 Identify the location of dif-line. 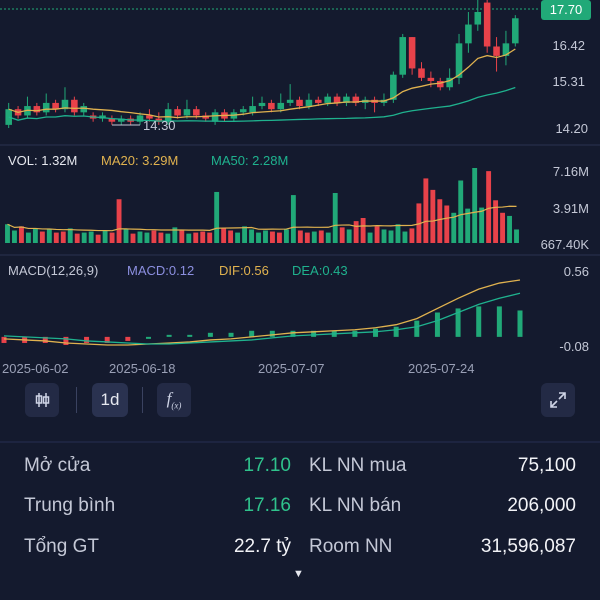
(262, 312).